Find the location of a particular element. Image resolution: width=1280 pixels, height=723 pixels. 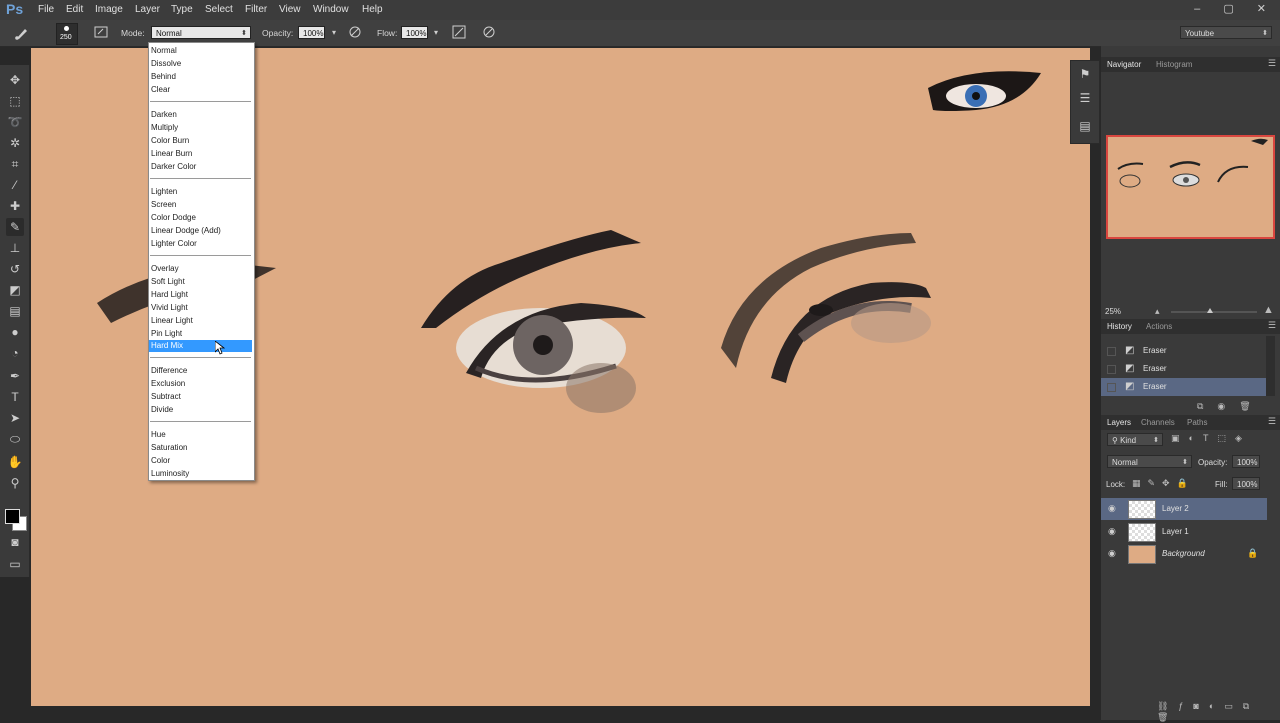

airbrush-icon is located at coordinates (459, 33).